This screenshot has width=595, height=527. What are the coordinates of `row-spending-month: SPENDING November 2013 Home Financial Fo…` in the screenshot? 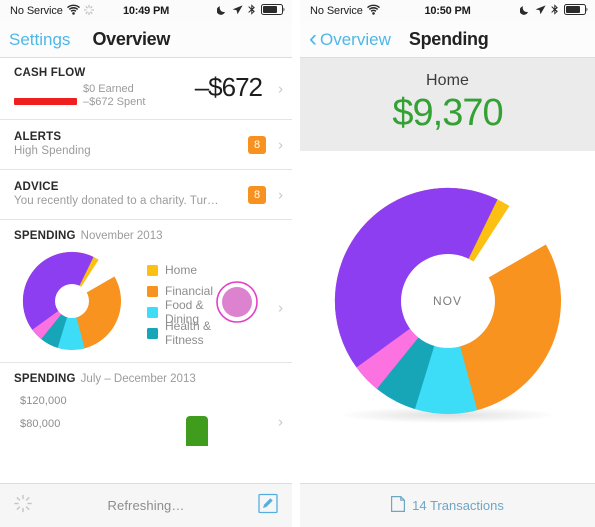 It's located at (146, 291).